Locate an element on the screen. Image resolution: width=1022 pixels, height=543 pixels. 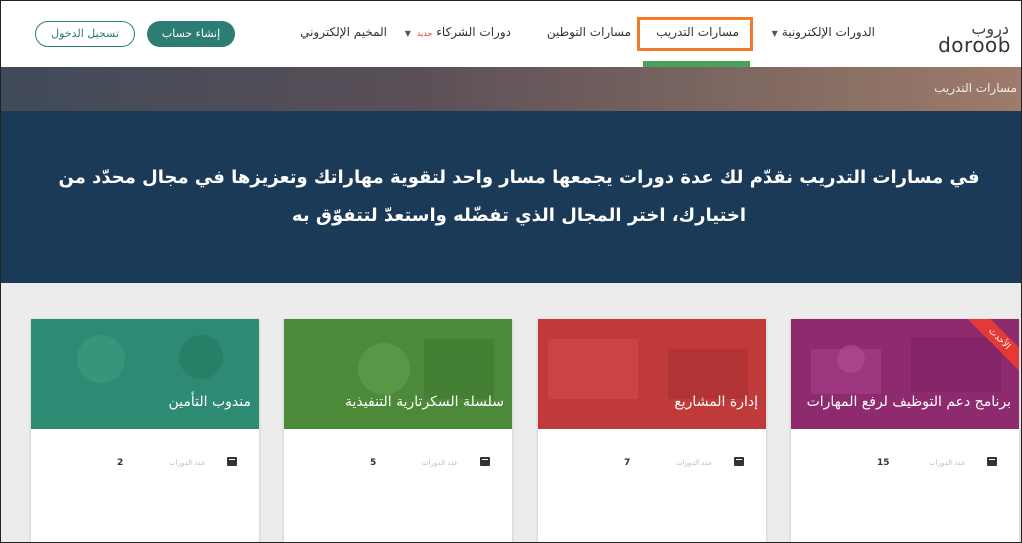
doroob-logo: دروب doroob is located at coordinates (967, 38).